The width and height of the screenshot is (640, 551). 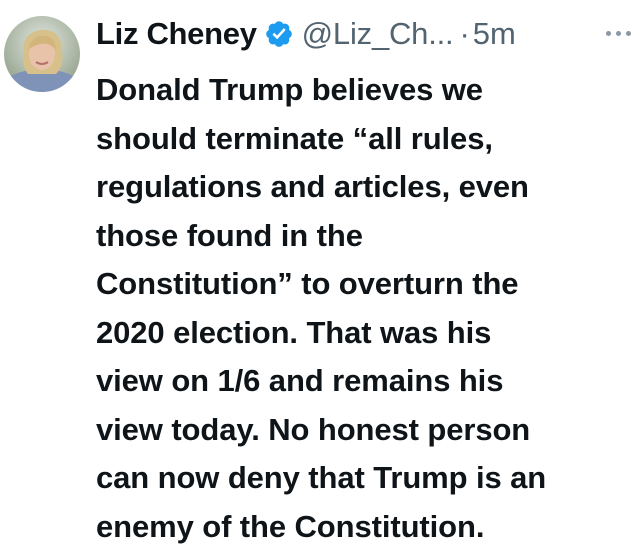 I want to click on more-options-icon, so click(x=619, y=34).